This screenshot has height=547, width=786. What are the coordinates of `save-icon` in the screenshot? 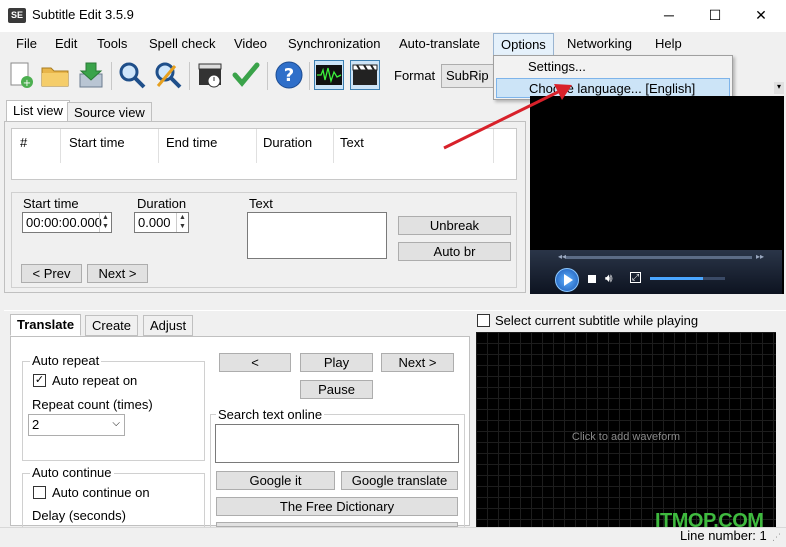 It's located at (91, 75).